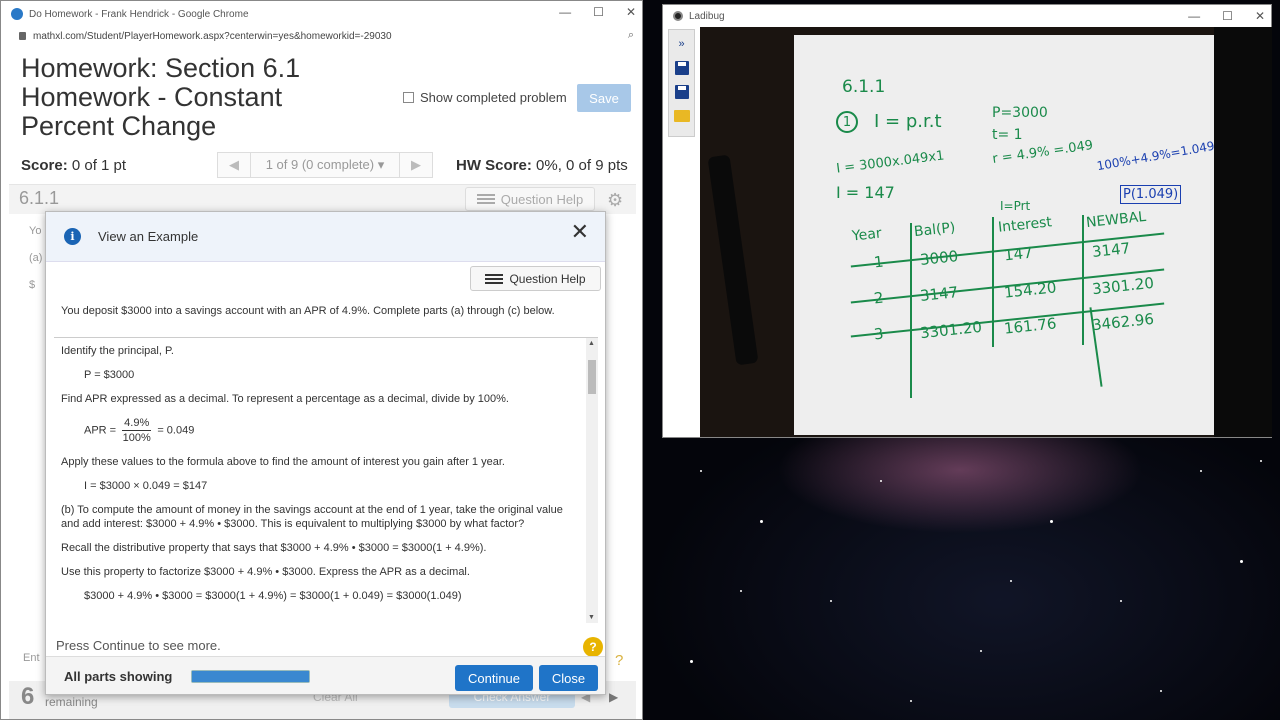 This screenshot has width=1280, height=720. What do you see at coordinates (682, 92) in the screenshot?
I see `save-as-icon` at bounding box center [682, 92].